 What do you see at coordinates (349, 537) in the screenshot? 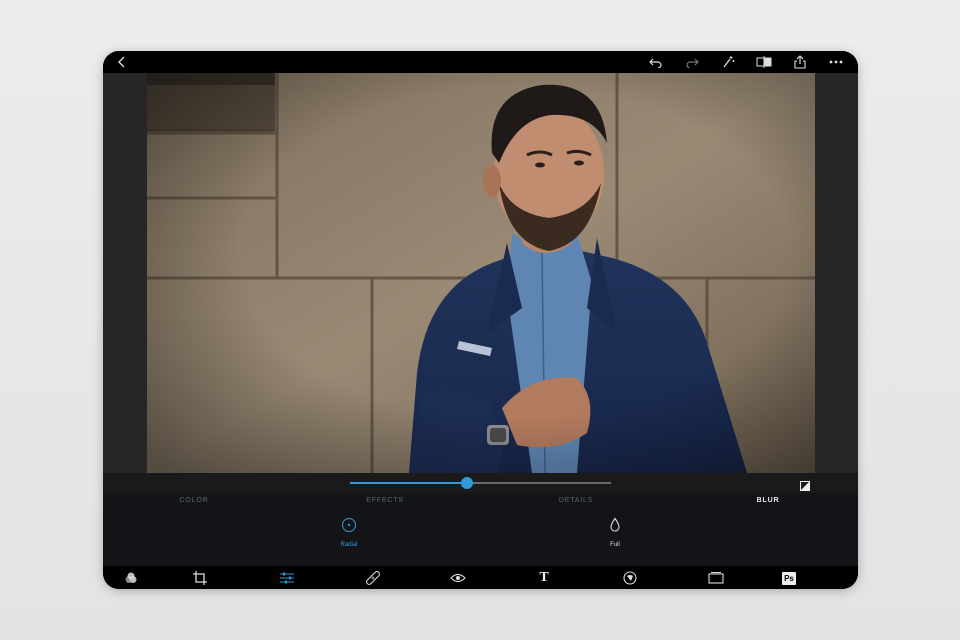
I see `blur-option-radial: Radial` at bounding box center [349, 537].